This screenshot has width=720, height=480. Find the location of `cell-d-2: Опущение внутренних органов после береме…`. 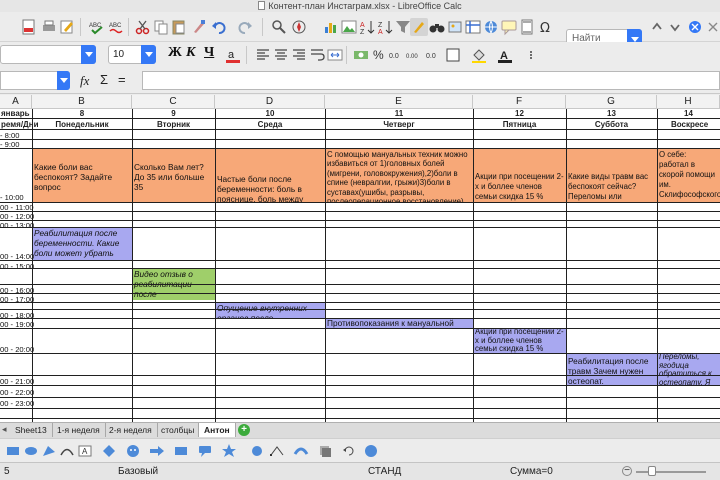

cell-d-2: Опущение внутренних органов после береме… is located at coordinates (270, 310).